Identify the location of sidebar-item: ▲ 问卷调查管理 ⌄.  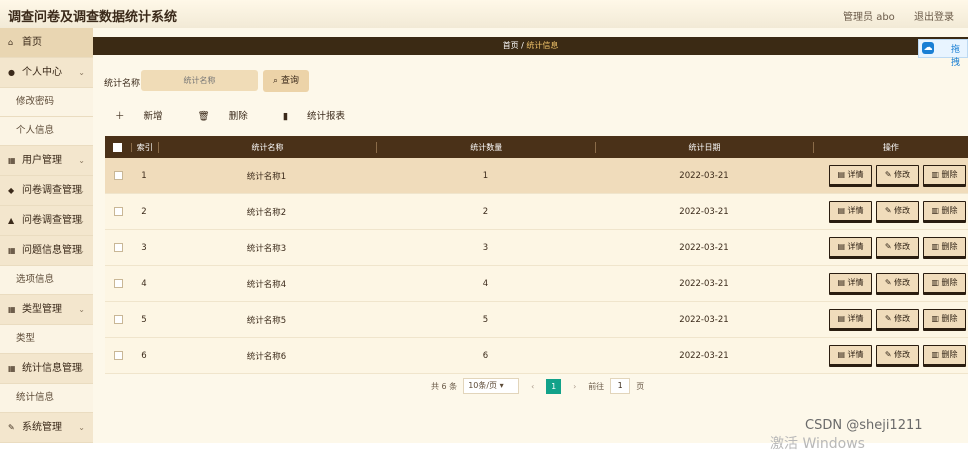
(46, 221).